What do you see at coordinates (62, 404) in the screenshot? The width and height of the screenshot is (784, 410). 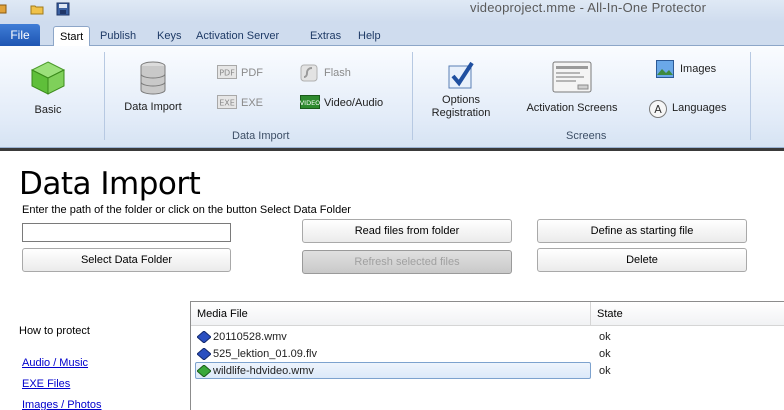 I see `link-images-photos: Images / Photos` at bounding box center [62, 404].